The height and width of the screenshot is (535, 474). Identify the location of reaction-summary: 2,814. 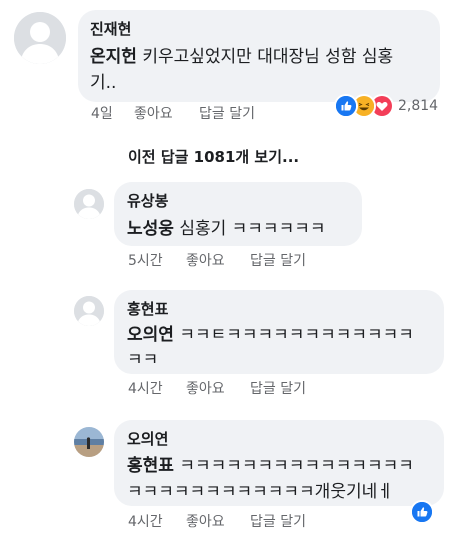
(386, 106).